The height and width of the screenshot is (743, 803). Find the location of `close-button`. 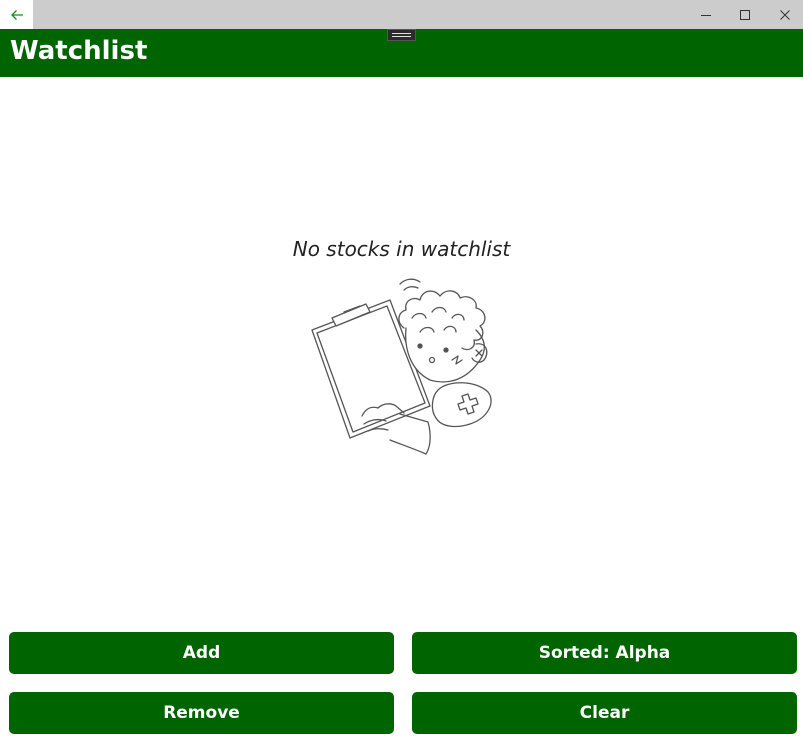

close-button is located at coordinates (784, 14).